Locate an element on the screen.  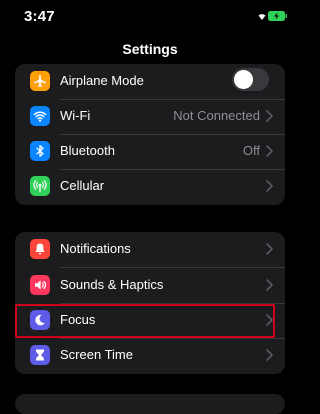
hourglass-icon is located at coordinates (40, 355).